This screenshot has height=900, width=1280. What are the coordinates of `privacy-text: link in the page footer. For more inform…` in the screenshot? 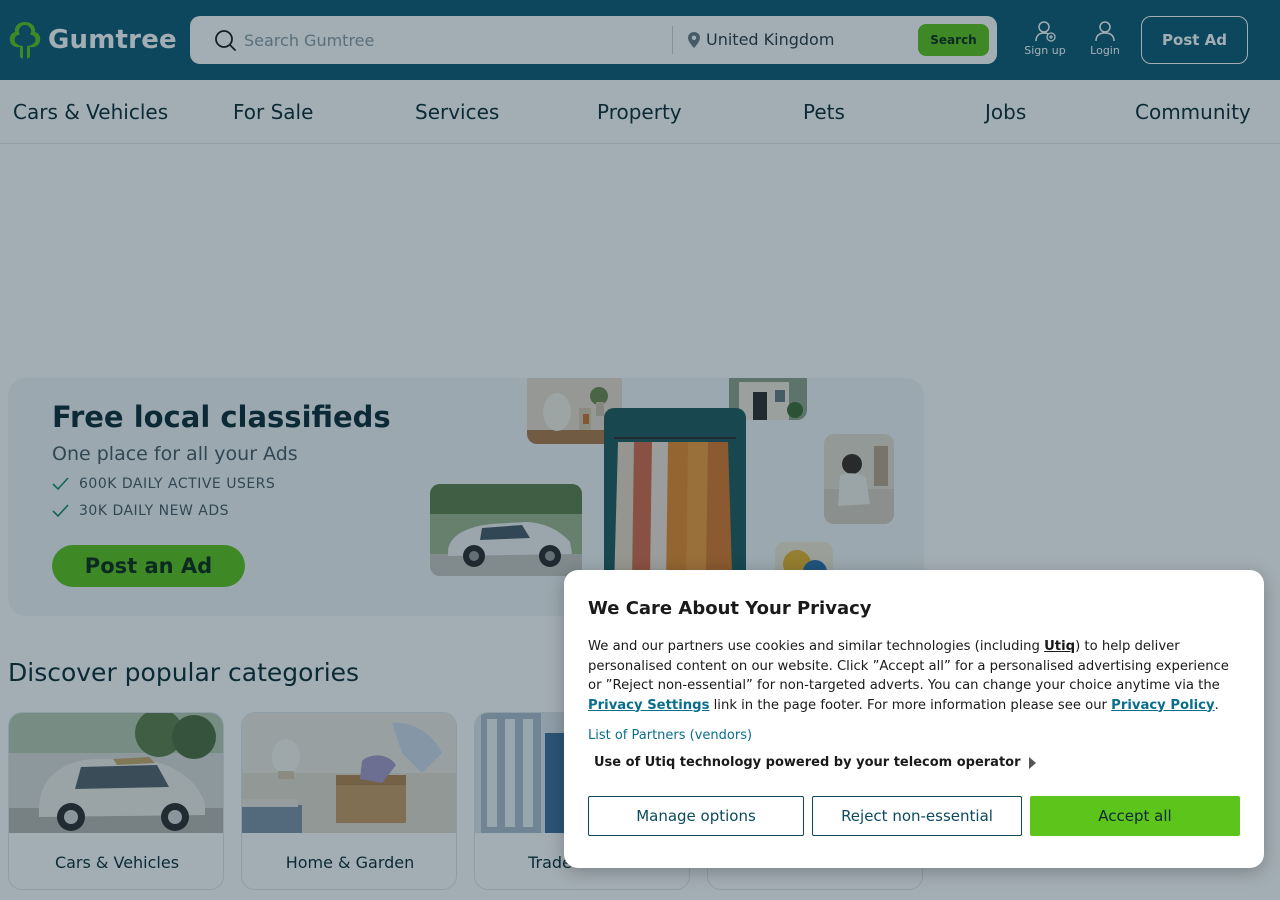 It's located at (910, 705).